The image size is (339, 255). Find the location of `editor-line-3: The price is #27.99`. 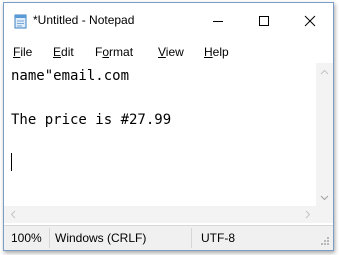

editor-line-3: The price is #27.99 is located at coordinates (91, 120).